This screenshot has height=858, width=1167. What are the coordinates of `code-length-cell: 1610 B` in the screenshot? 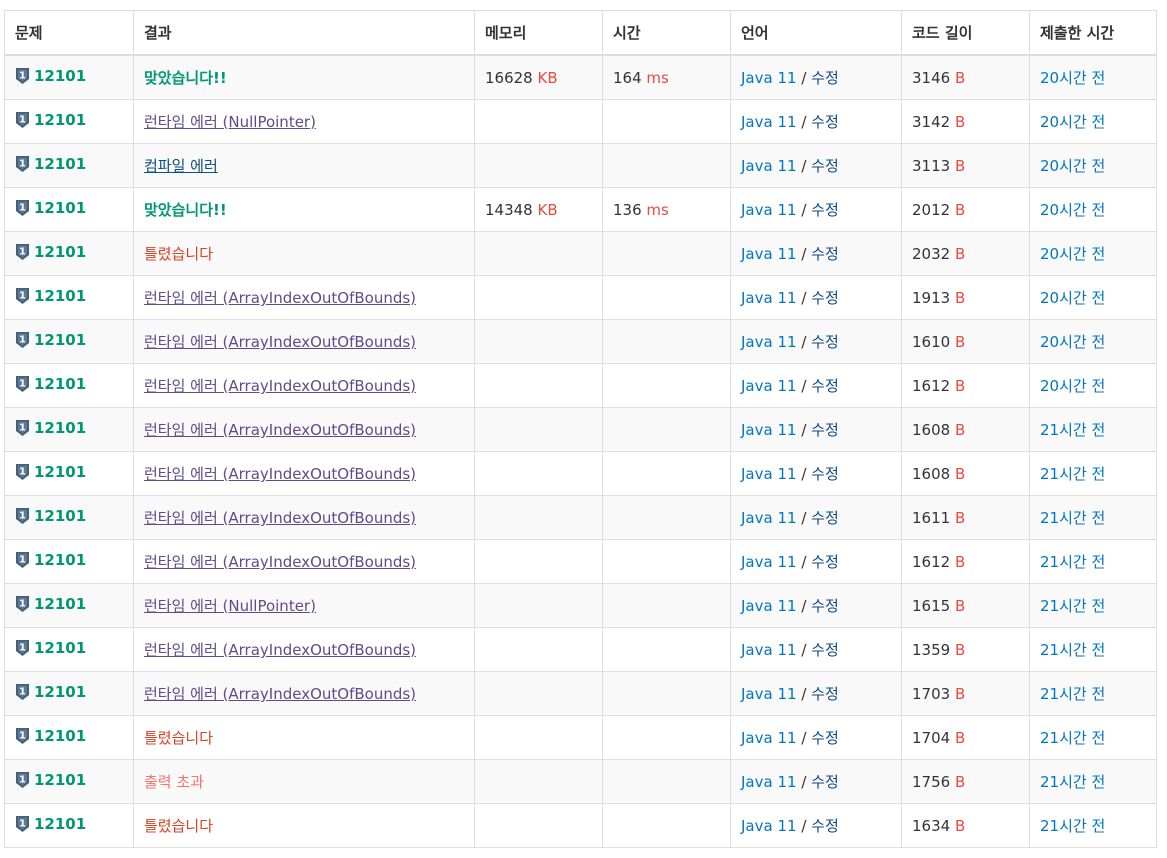 It's located at (965, 341).